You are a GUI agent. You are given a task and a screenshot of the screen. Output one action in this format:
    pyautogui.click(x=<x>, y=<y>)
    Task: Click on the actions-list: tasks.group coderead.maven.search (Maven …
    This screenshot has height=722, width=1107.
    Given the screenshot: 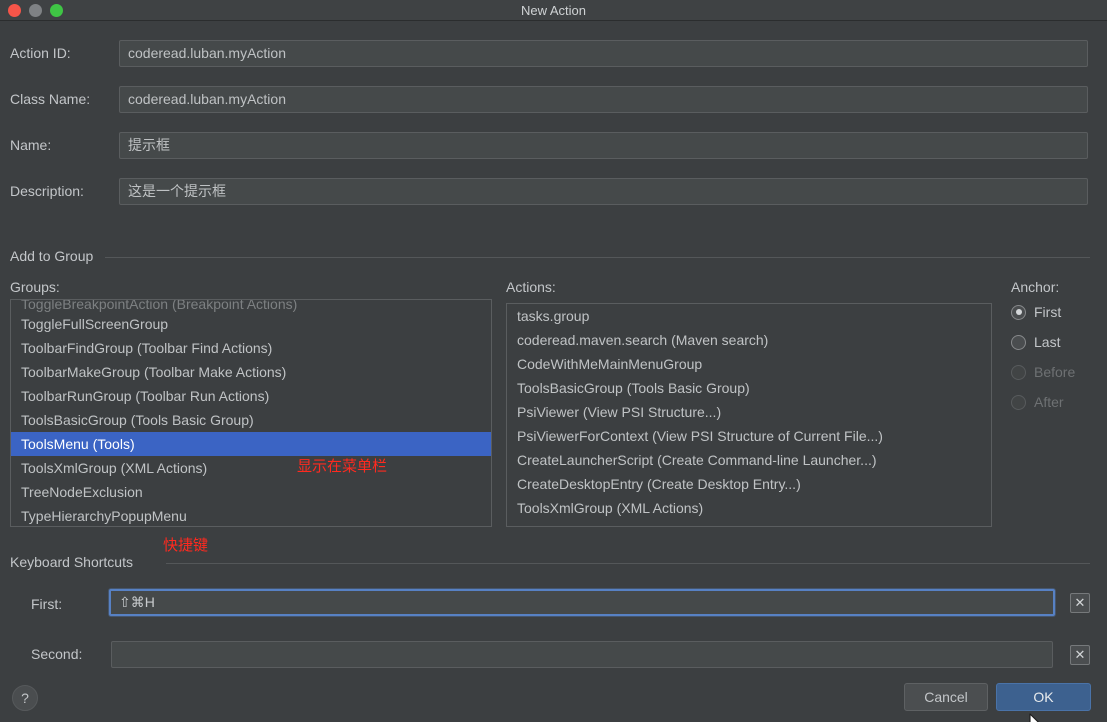 What is the action you would take?
    pyautogui.click(x=749, y=415)
    